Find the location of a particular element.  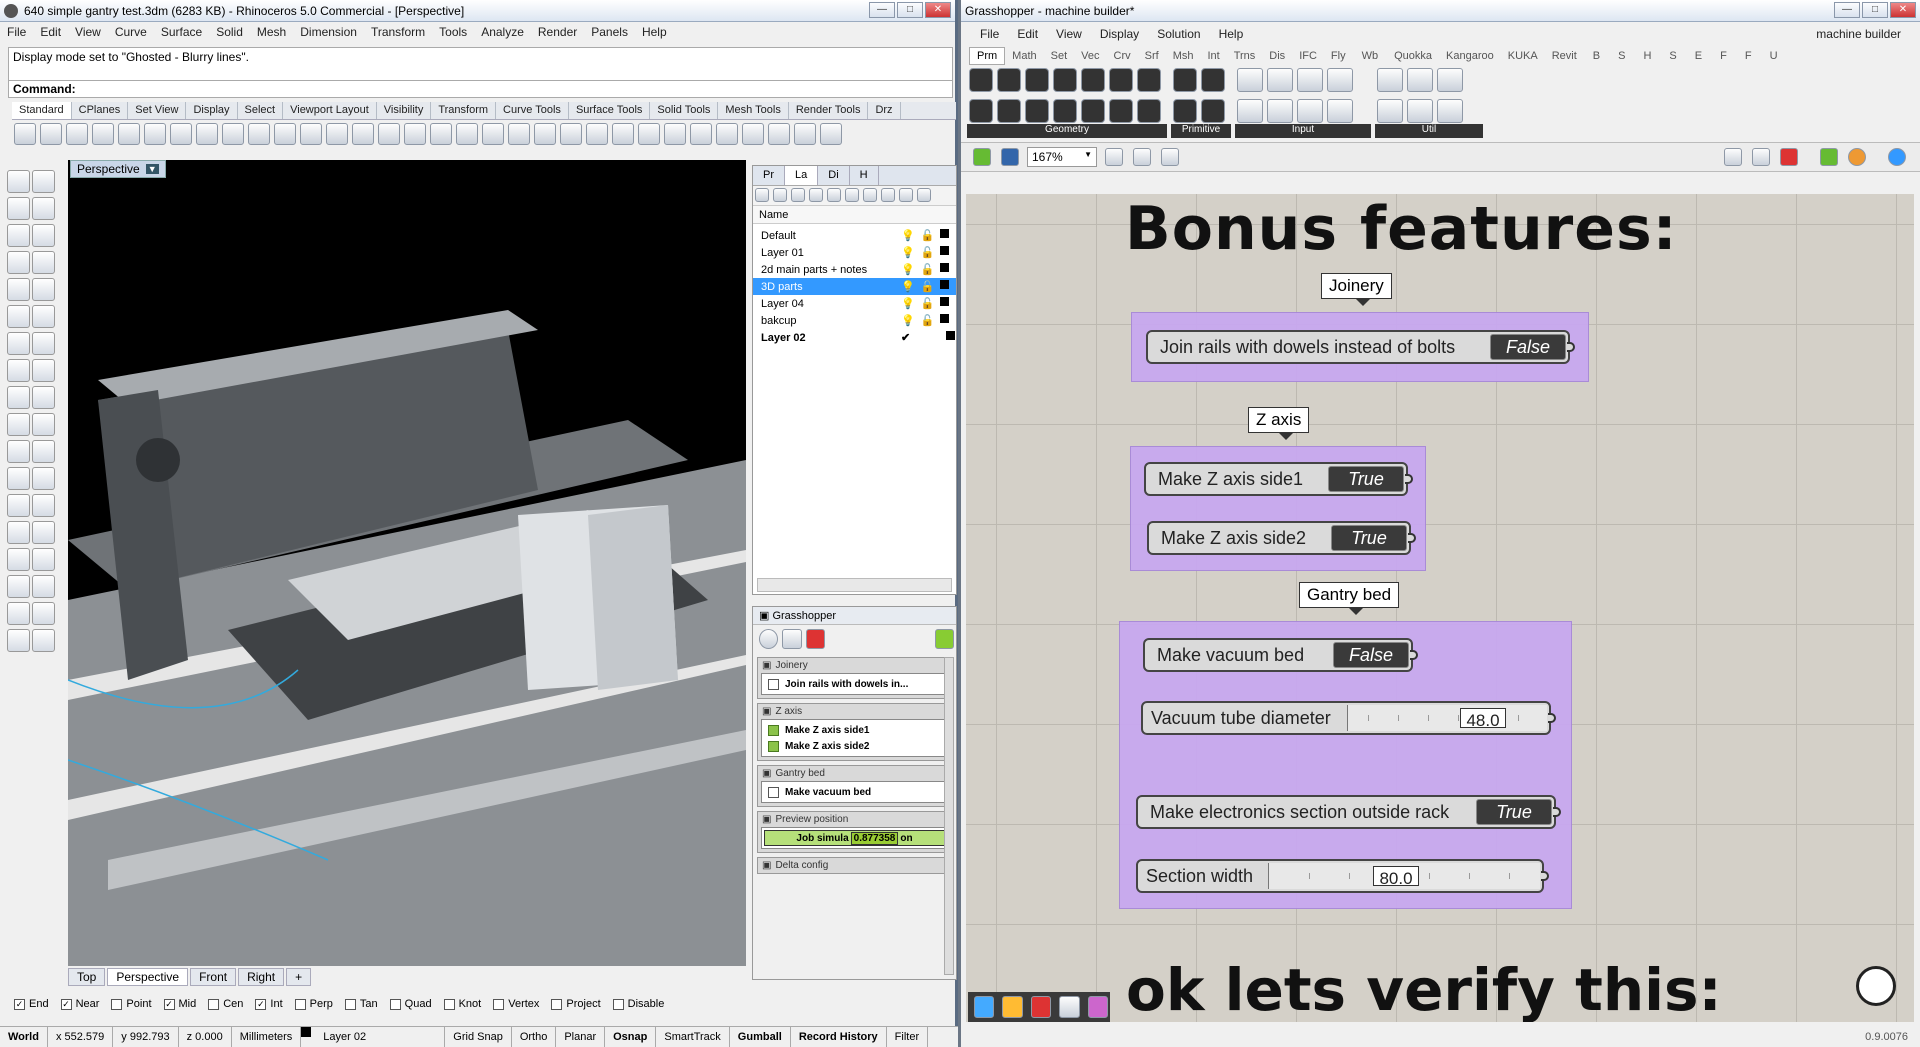

zaxis-side1-toggle: Make Z axis side1 True is located at coordinates (1278, 479).